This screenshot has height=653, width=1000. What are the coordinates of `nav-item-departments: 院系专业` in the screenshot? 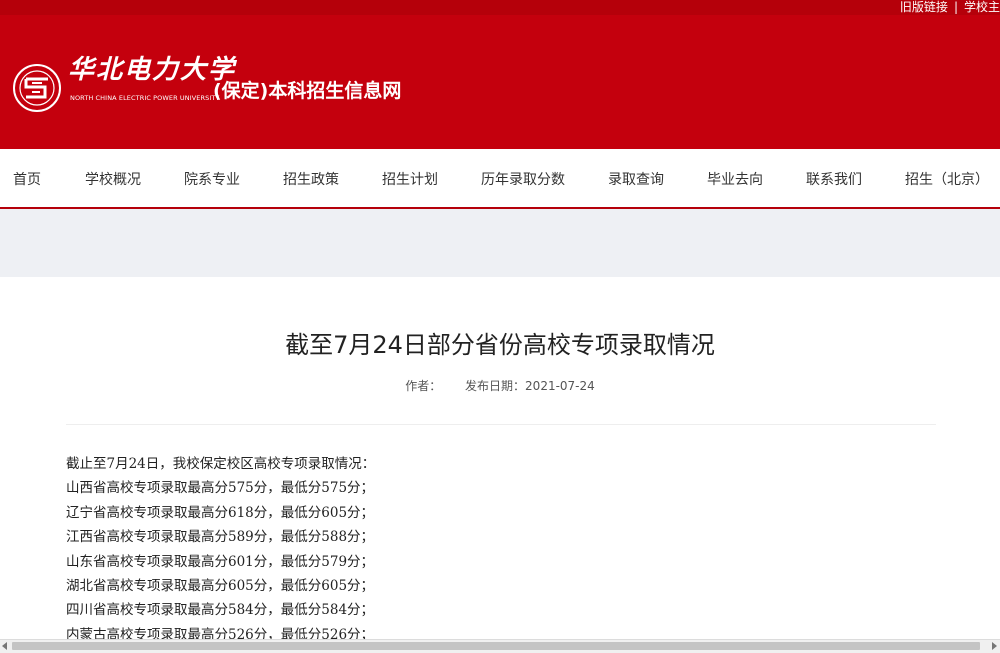 It's located at (212, 179).